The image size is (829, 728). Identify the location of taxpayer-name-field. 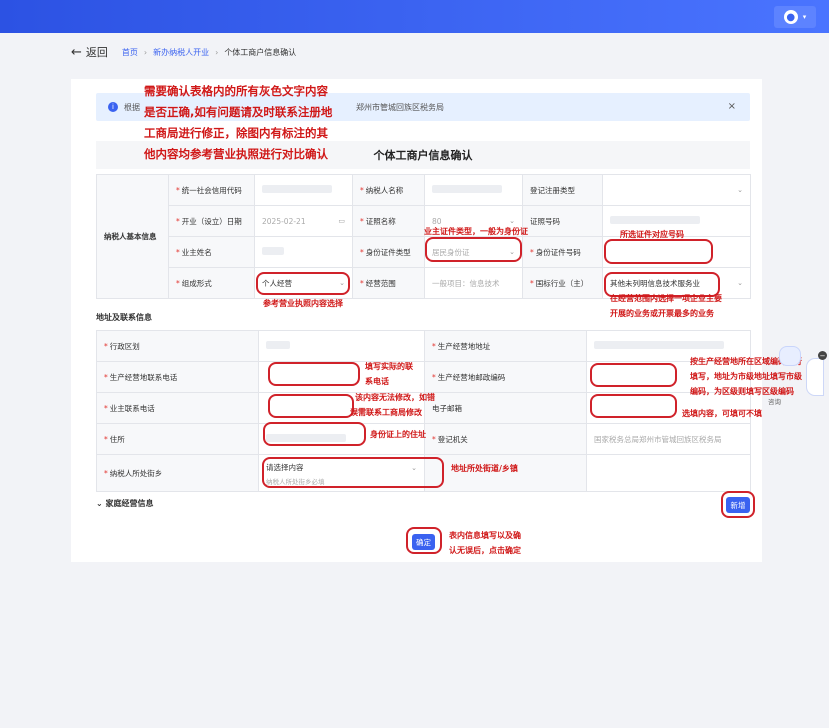
(473, 190).